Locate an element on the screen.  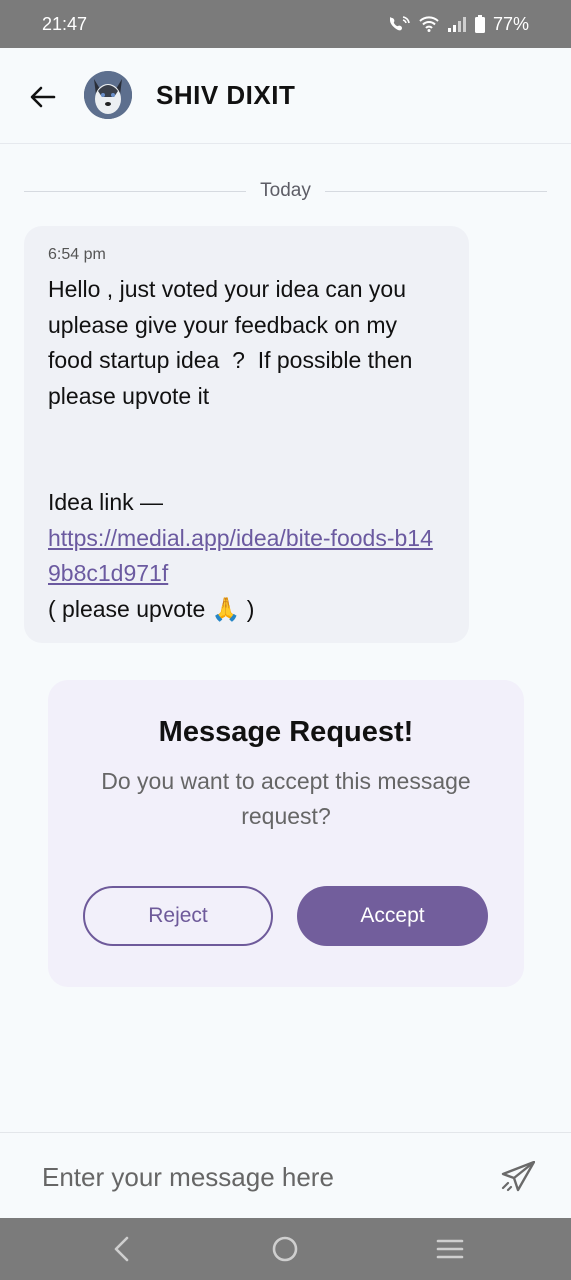
avatar is located at coordinates (108, 95).